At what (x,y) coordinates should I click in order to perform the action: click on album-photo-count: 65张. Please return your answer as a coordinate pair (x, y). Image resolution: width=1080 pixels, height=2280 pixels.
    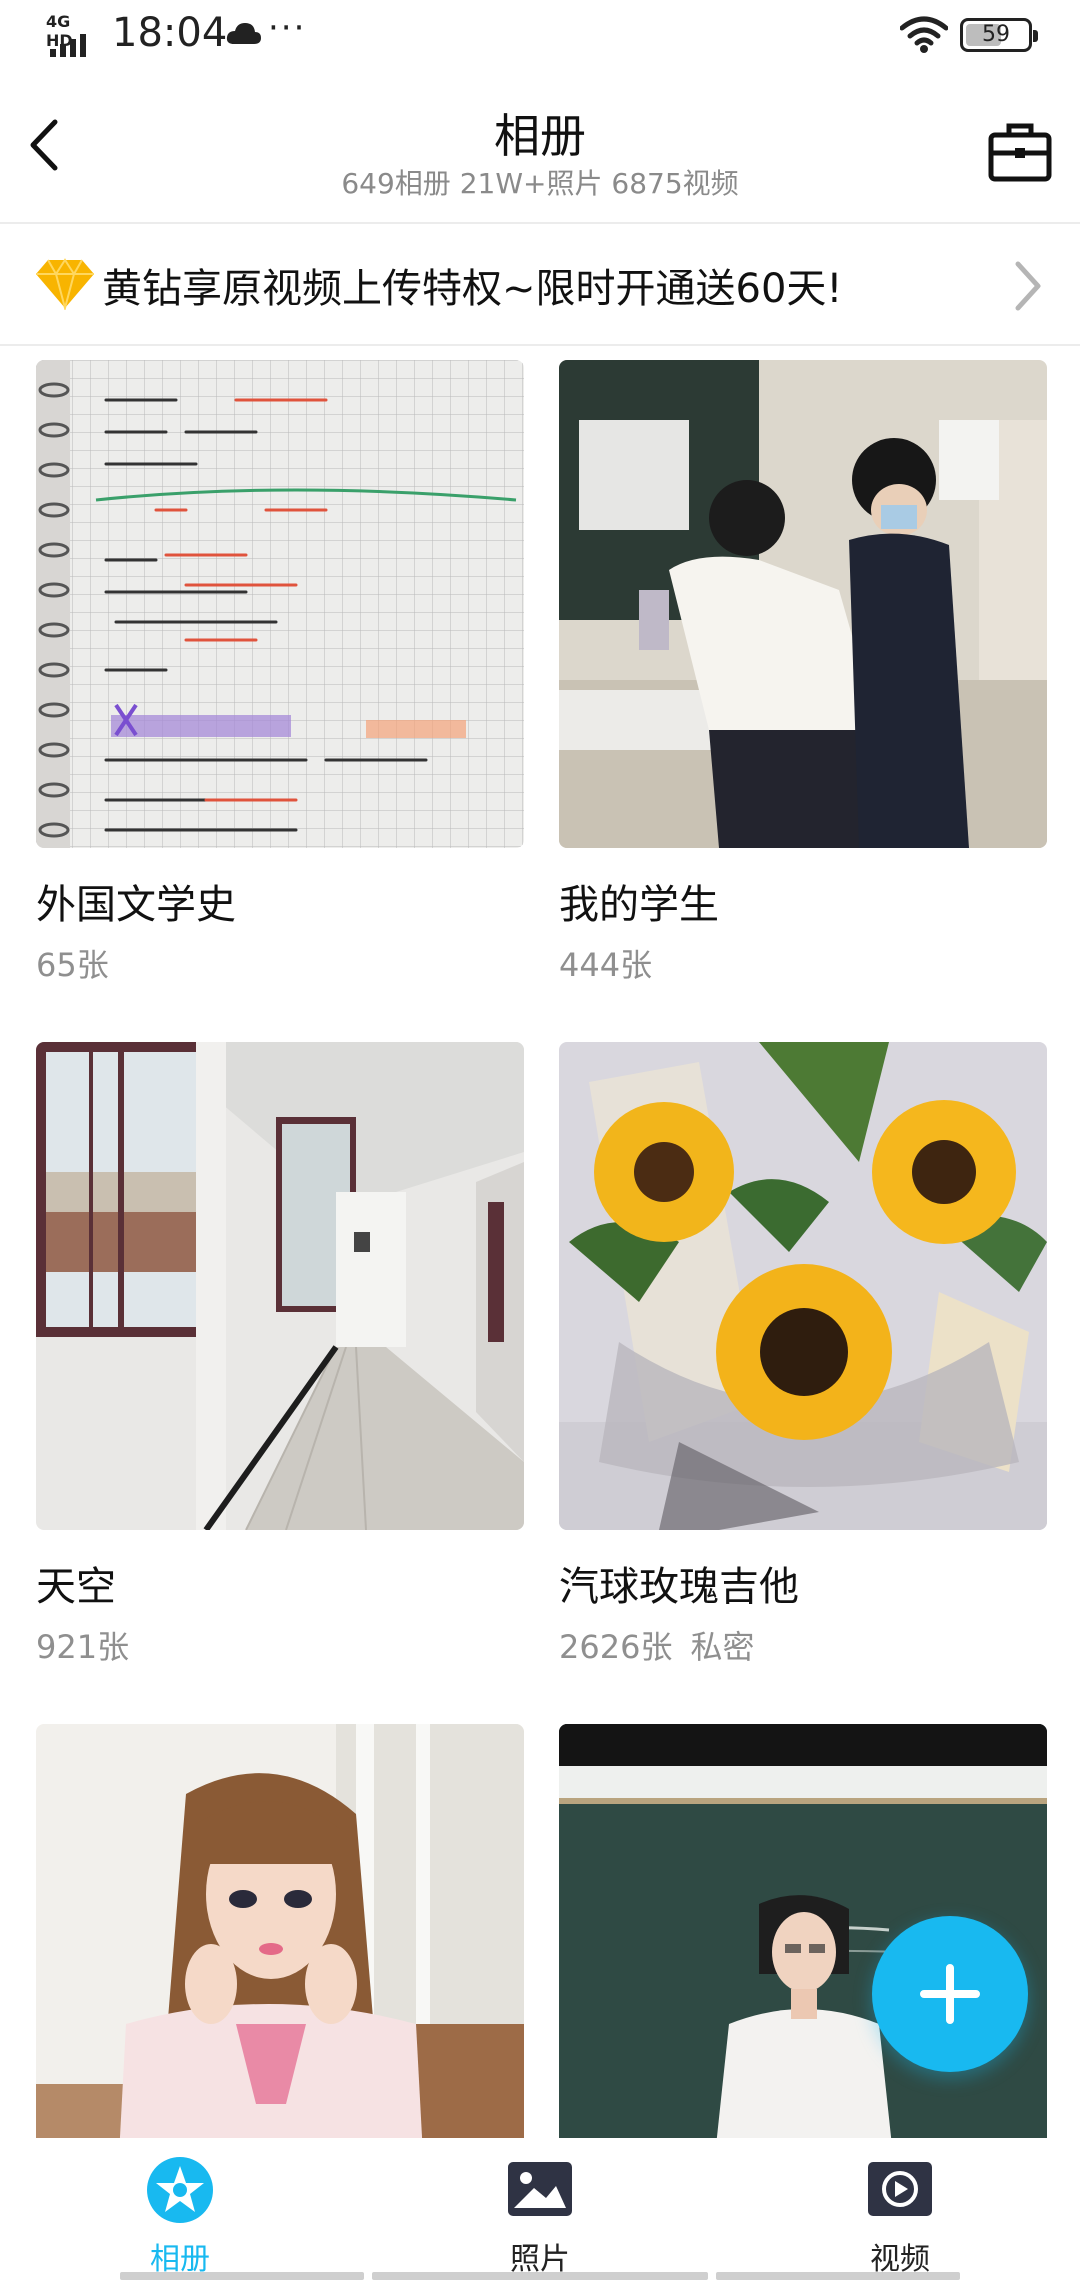
    Looking at the image, I should click on (72, 965).